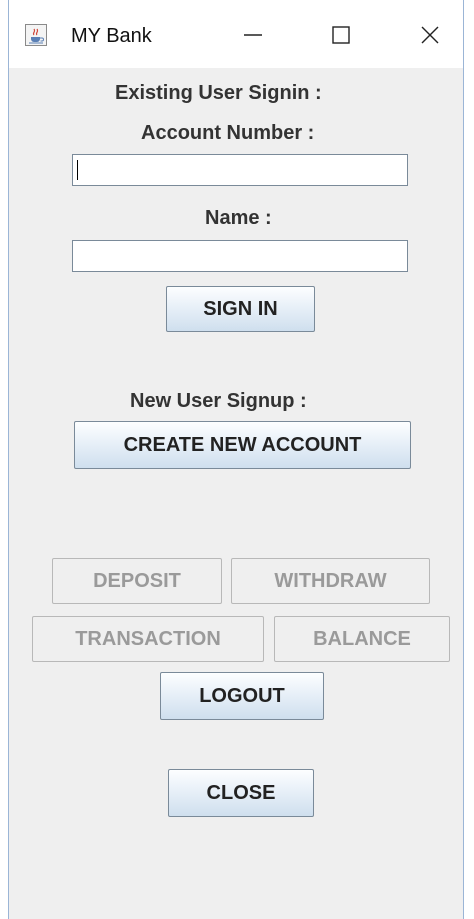 The height and width of the screenshot is (919, 474). I want to click on close-button: CLOSE, so click(241, 793).